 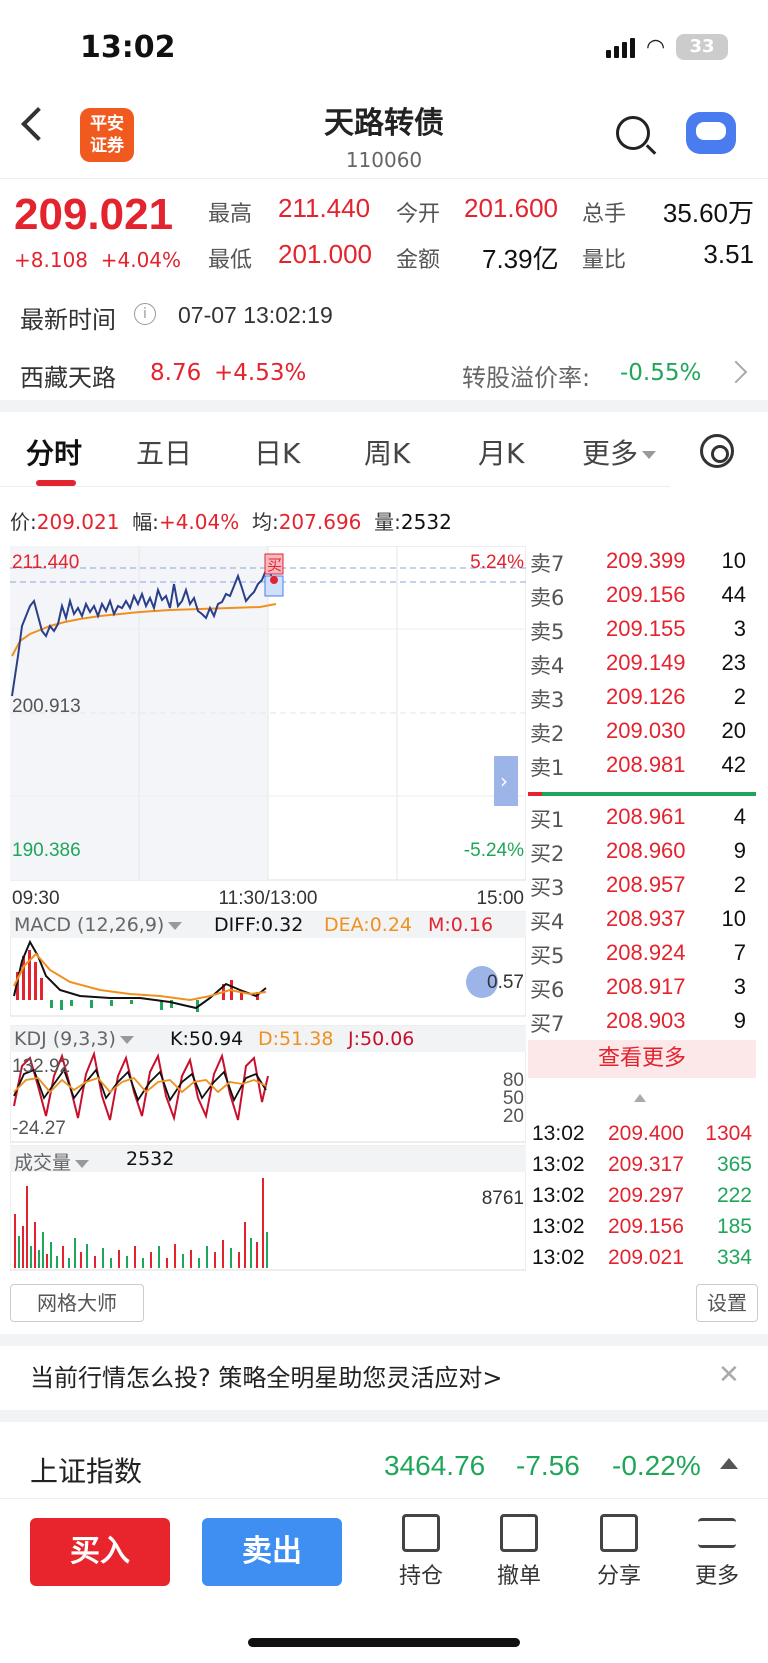 I want to click on index-change: -7.56, so click(x=548, y=1465).